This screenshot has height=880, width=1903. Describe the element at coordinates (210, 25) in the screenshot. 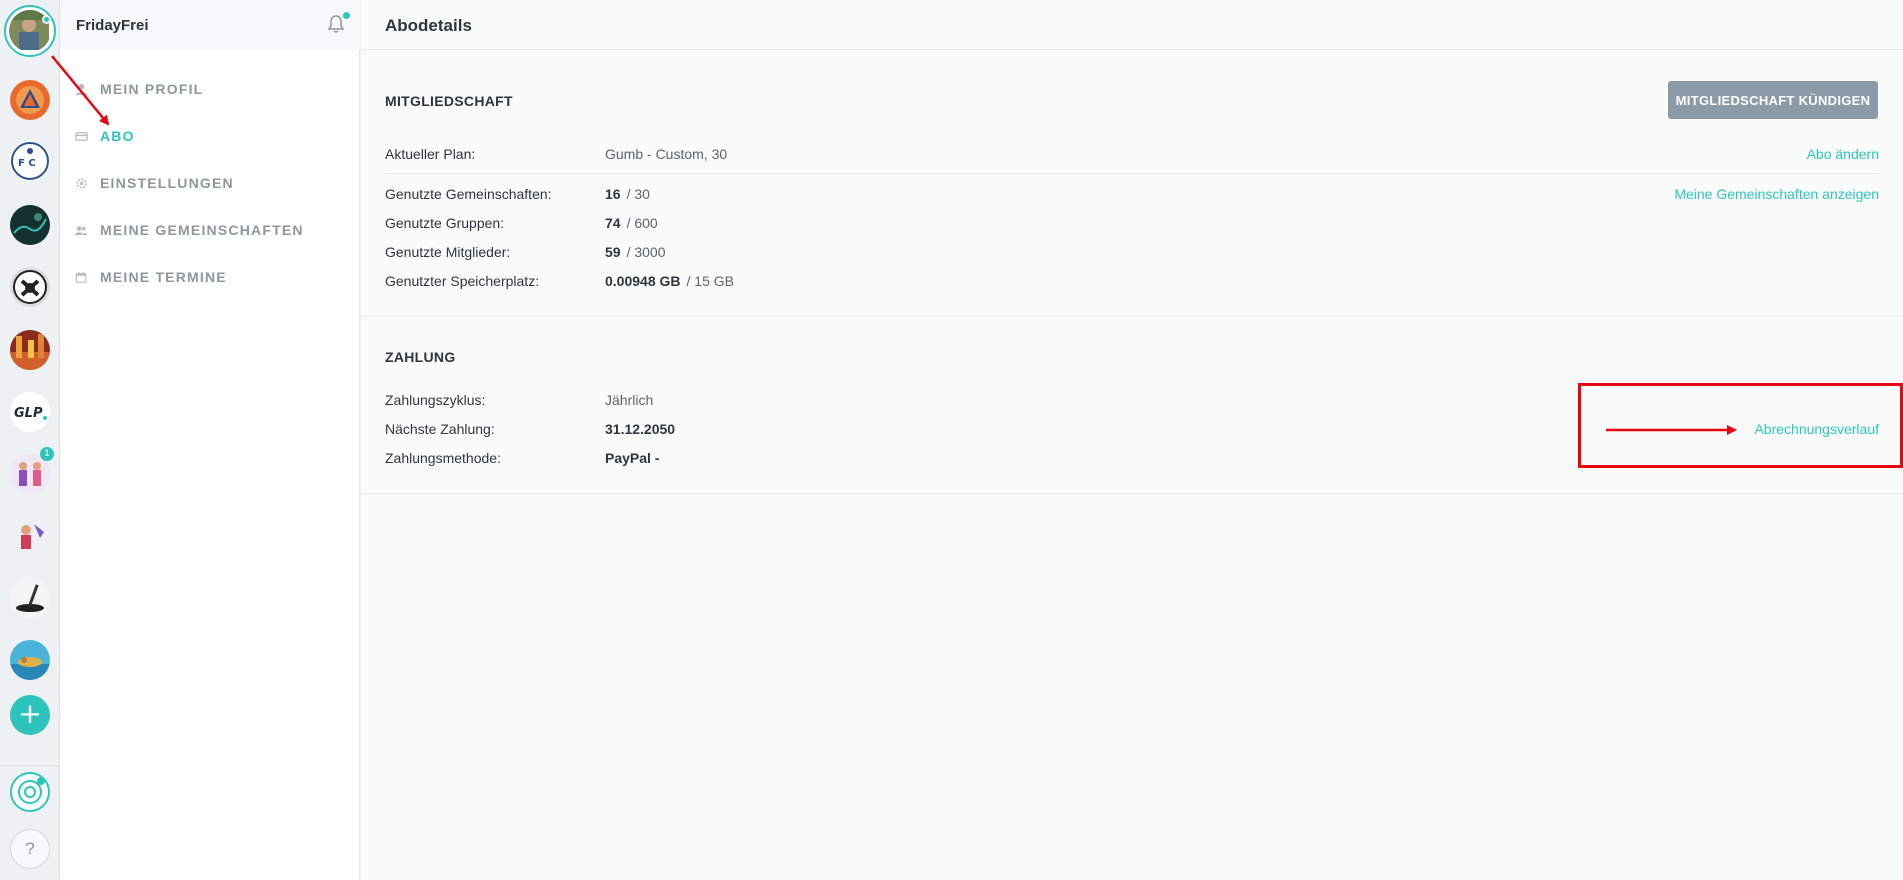

I see `menu-header: FridayFrei` at that location.